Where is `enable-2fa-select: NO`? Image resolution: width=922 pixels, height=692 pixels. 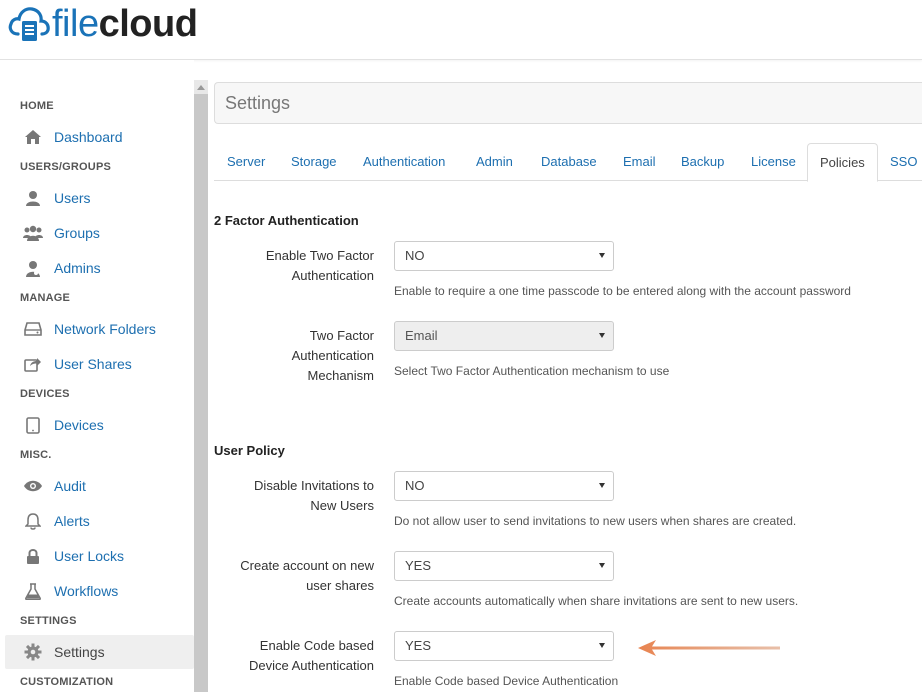 enable-2fa-select: NO is located at coordinates (504, 256).